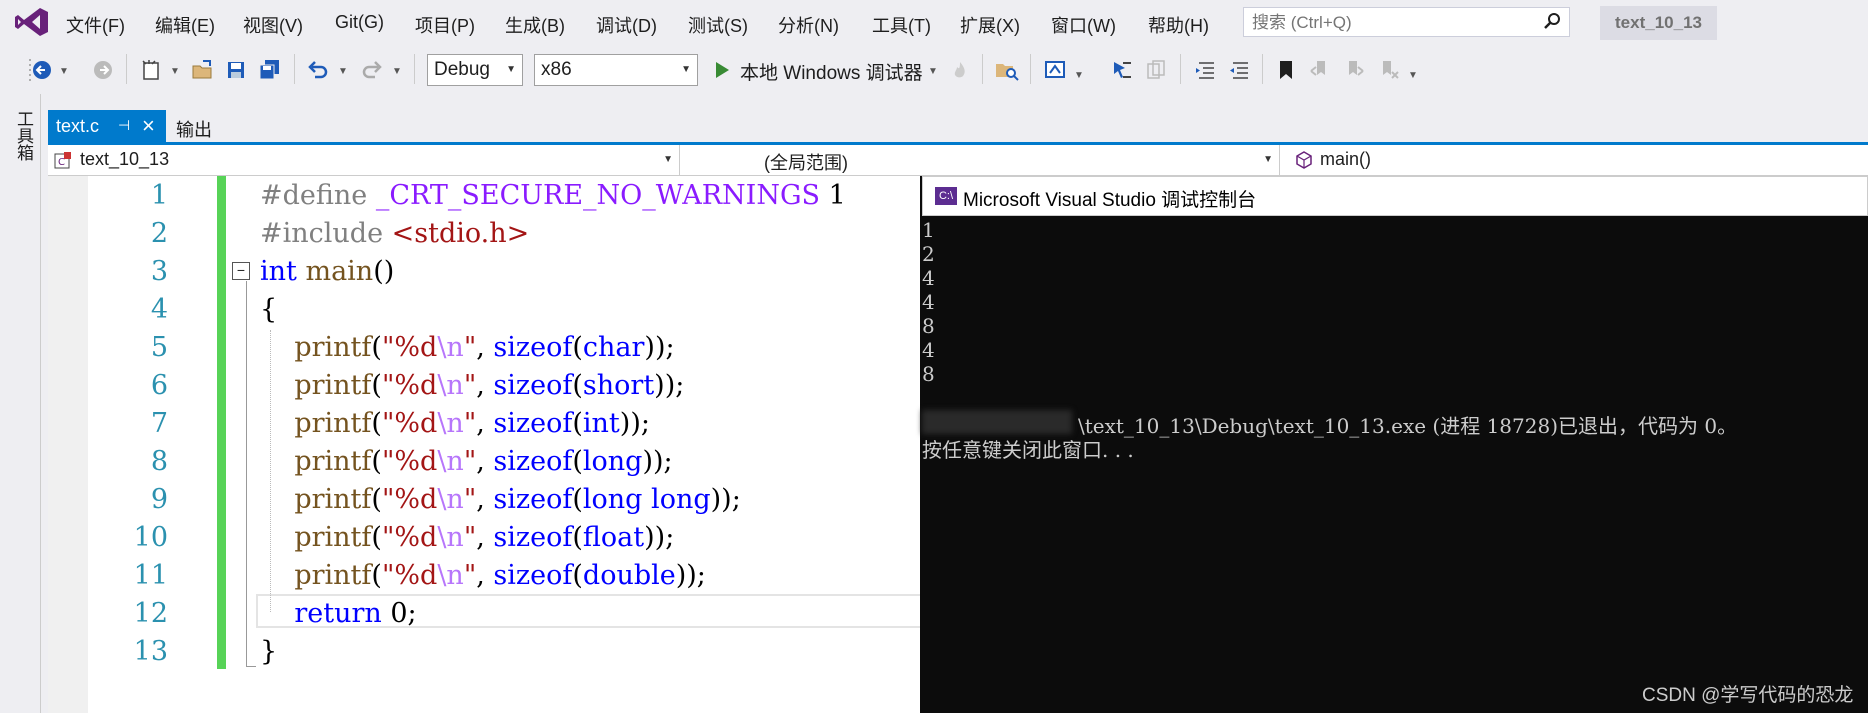 The image size is (1868, 713). Describe the element at coordinates (1083, 25) in the screenshot. I see `menu-item-11: 窗口(W)` at that location.